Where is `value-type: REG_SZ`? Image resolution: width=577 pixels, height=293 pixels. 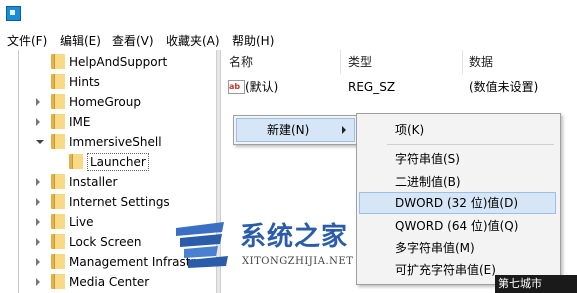
value-type: REG_SZ is located at coordinates (372, 87).